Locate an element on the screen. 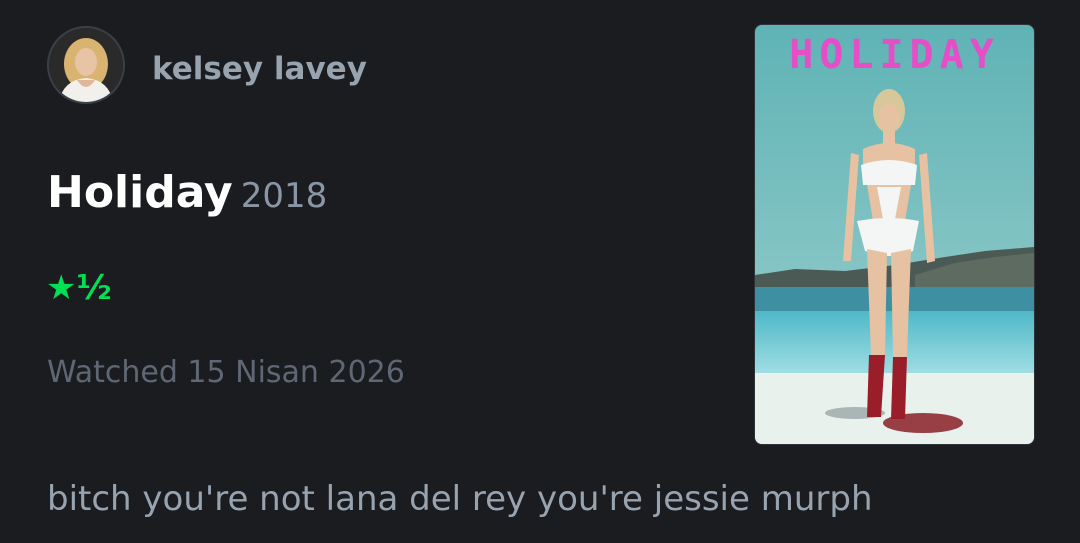 This screenshot has width=1080, height=543. film-year: 2018 is located at coordinates (284, 196).